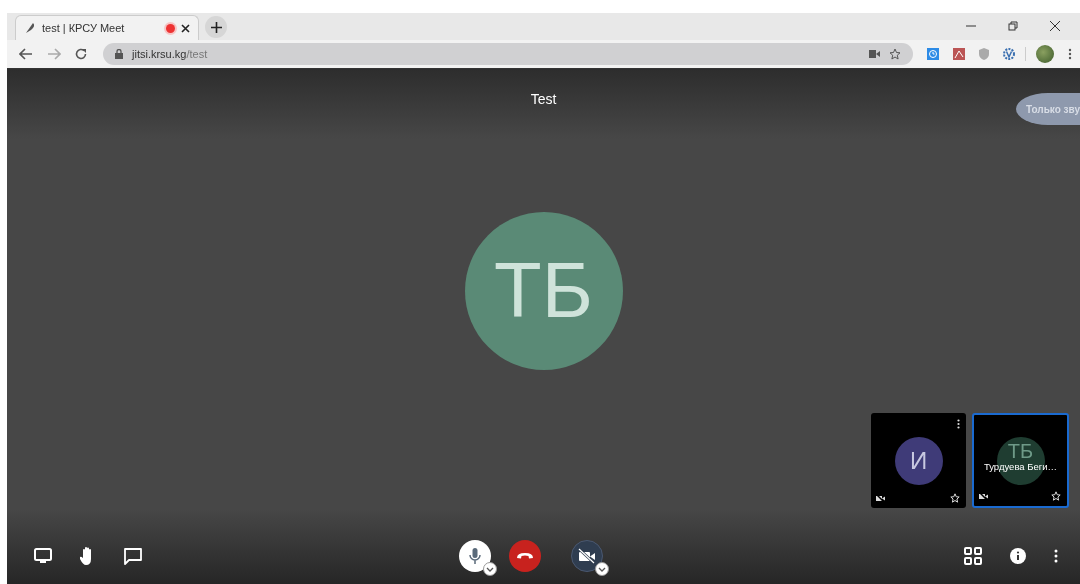 The image size is (1080, 584). Describe the element at coordinates (30, 28) in the screenshot. I see `feather-icon` at that location.